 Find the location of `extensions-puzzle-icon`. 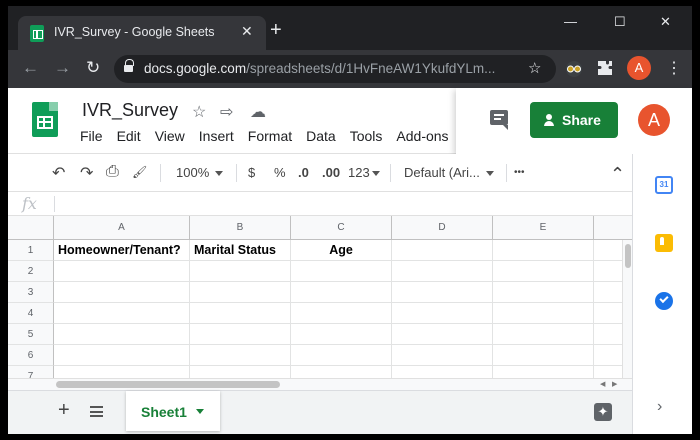

extensions-puzzle-icon is located at coordinates (605, 68).